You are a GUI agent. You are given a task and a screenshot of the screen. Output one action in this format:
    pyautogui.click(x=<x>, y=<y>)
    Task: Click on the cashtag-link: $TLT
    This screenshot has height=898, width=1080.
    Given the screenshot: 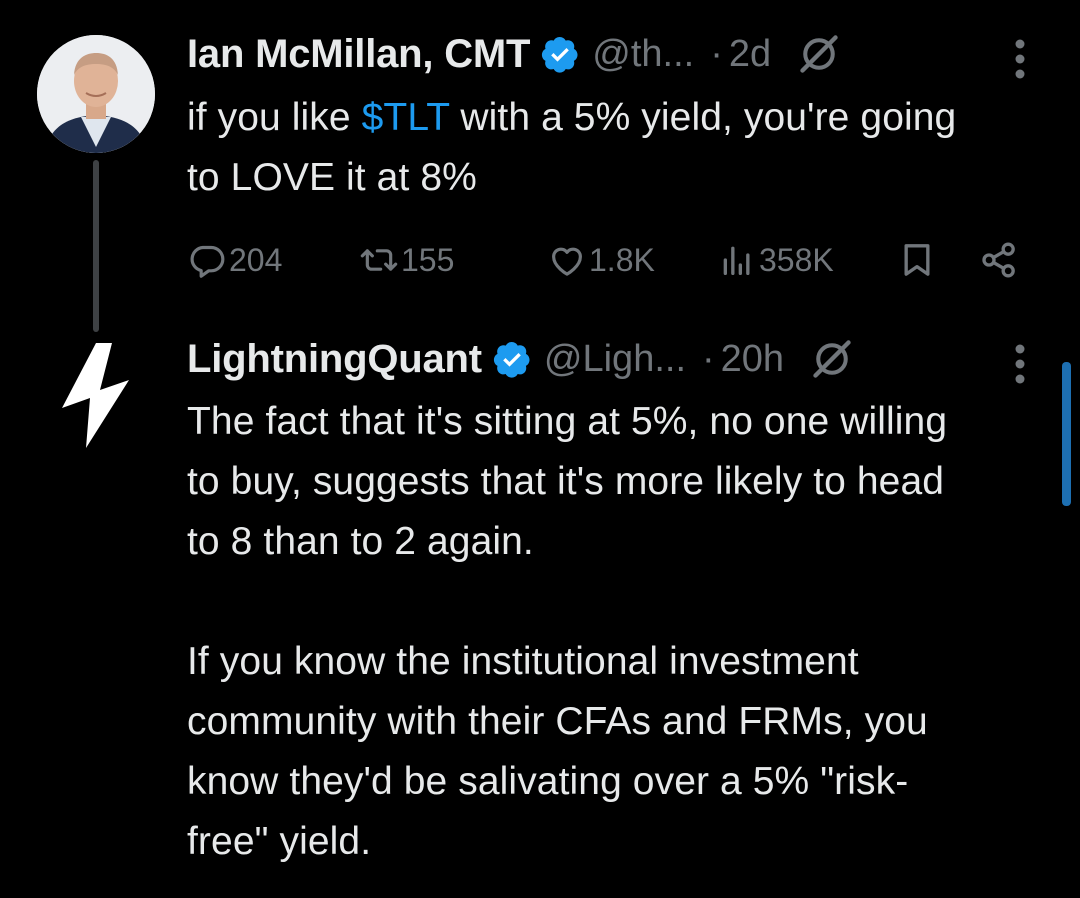 What is the action you would take?
    pyautogui.click(x=406, y=117)
    